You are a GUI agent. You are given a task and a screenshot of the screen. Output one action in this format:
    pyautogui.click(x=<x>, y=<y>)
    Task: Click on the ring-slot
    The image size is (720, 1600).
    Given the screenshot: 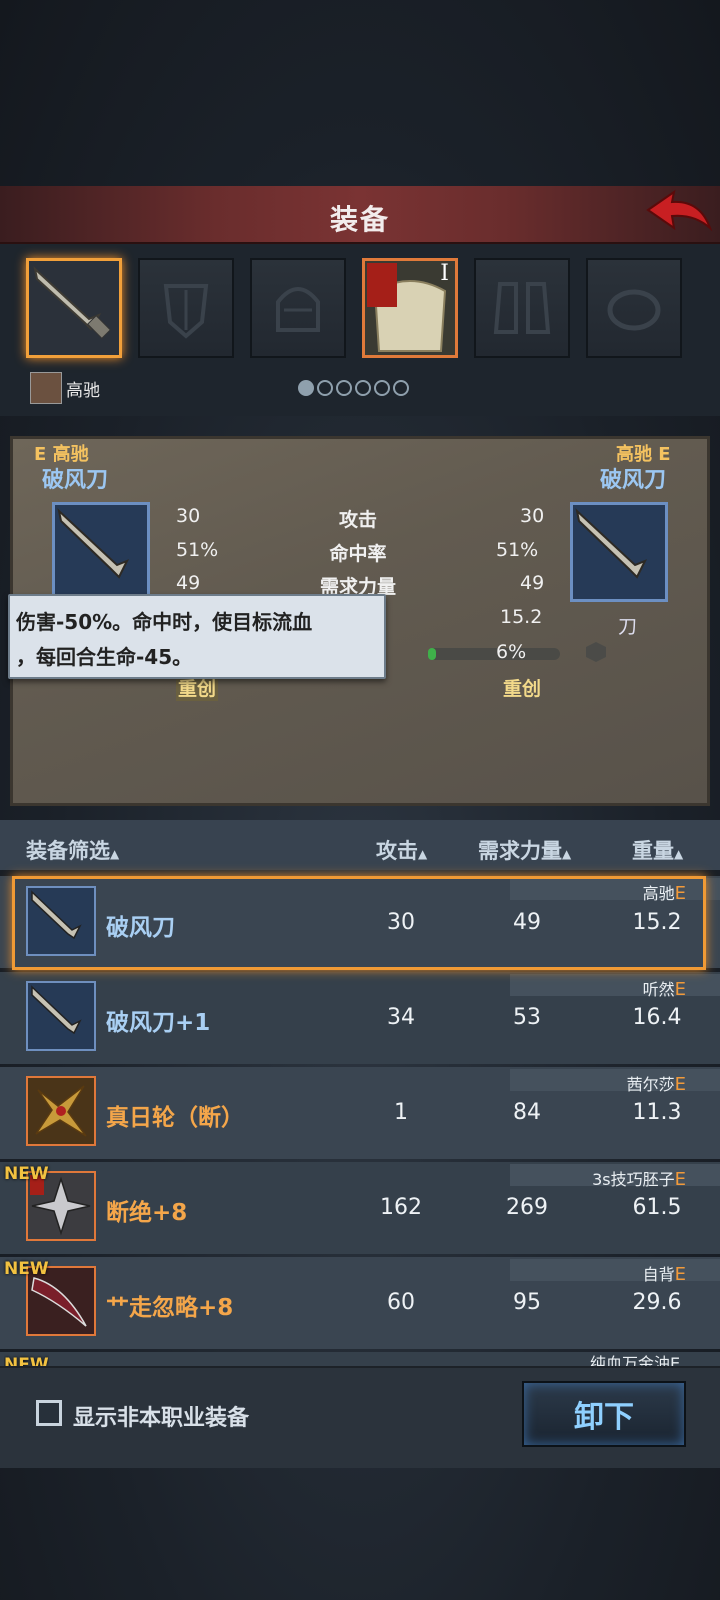 What is the action you would take?
    pyautogui.click(x=634, y=308)
    